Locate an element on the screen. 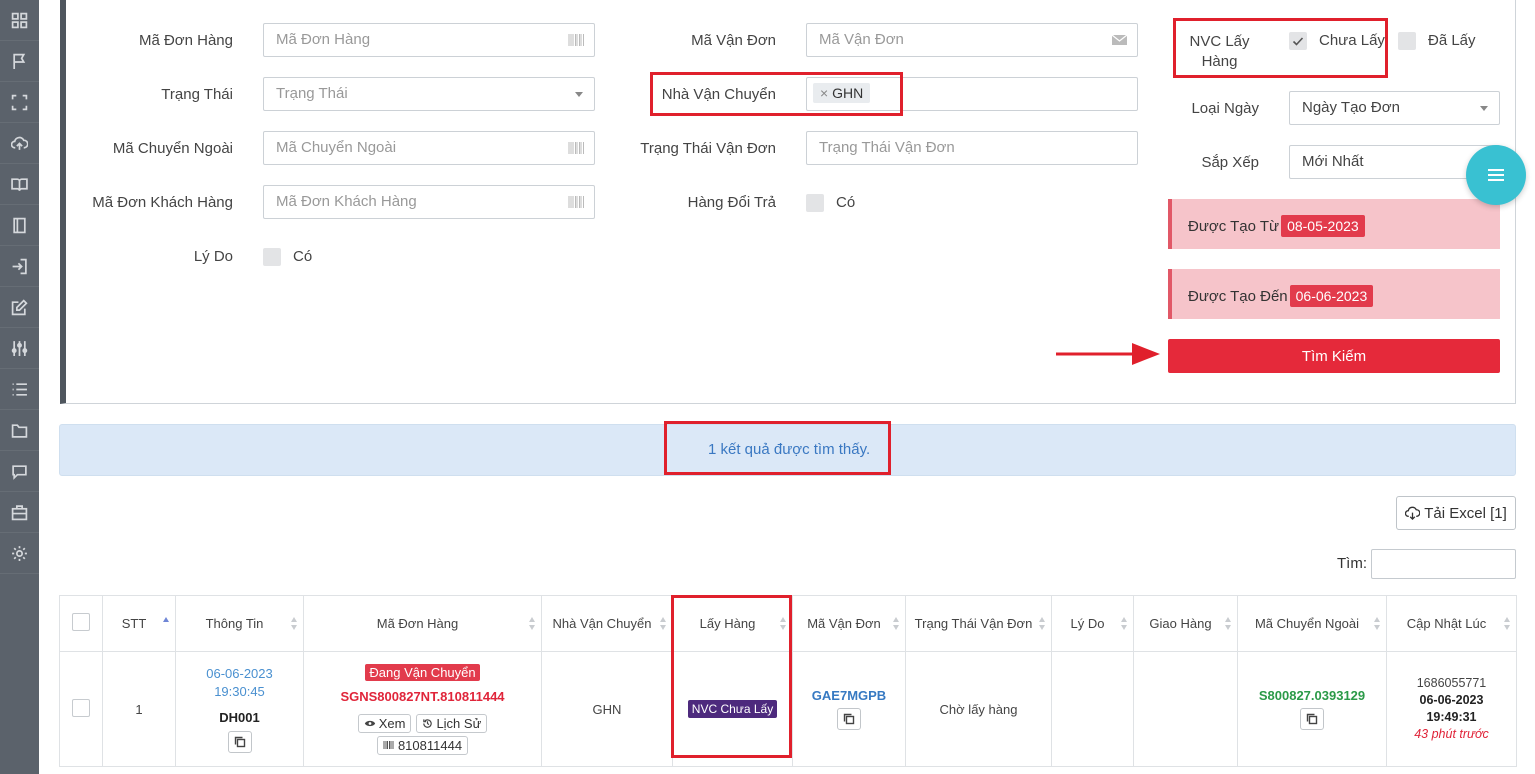 Image resolution: width=1535 pixels, height=774 pixels. updated-time: 19:49:31 is located at coordinates (1451, 717).